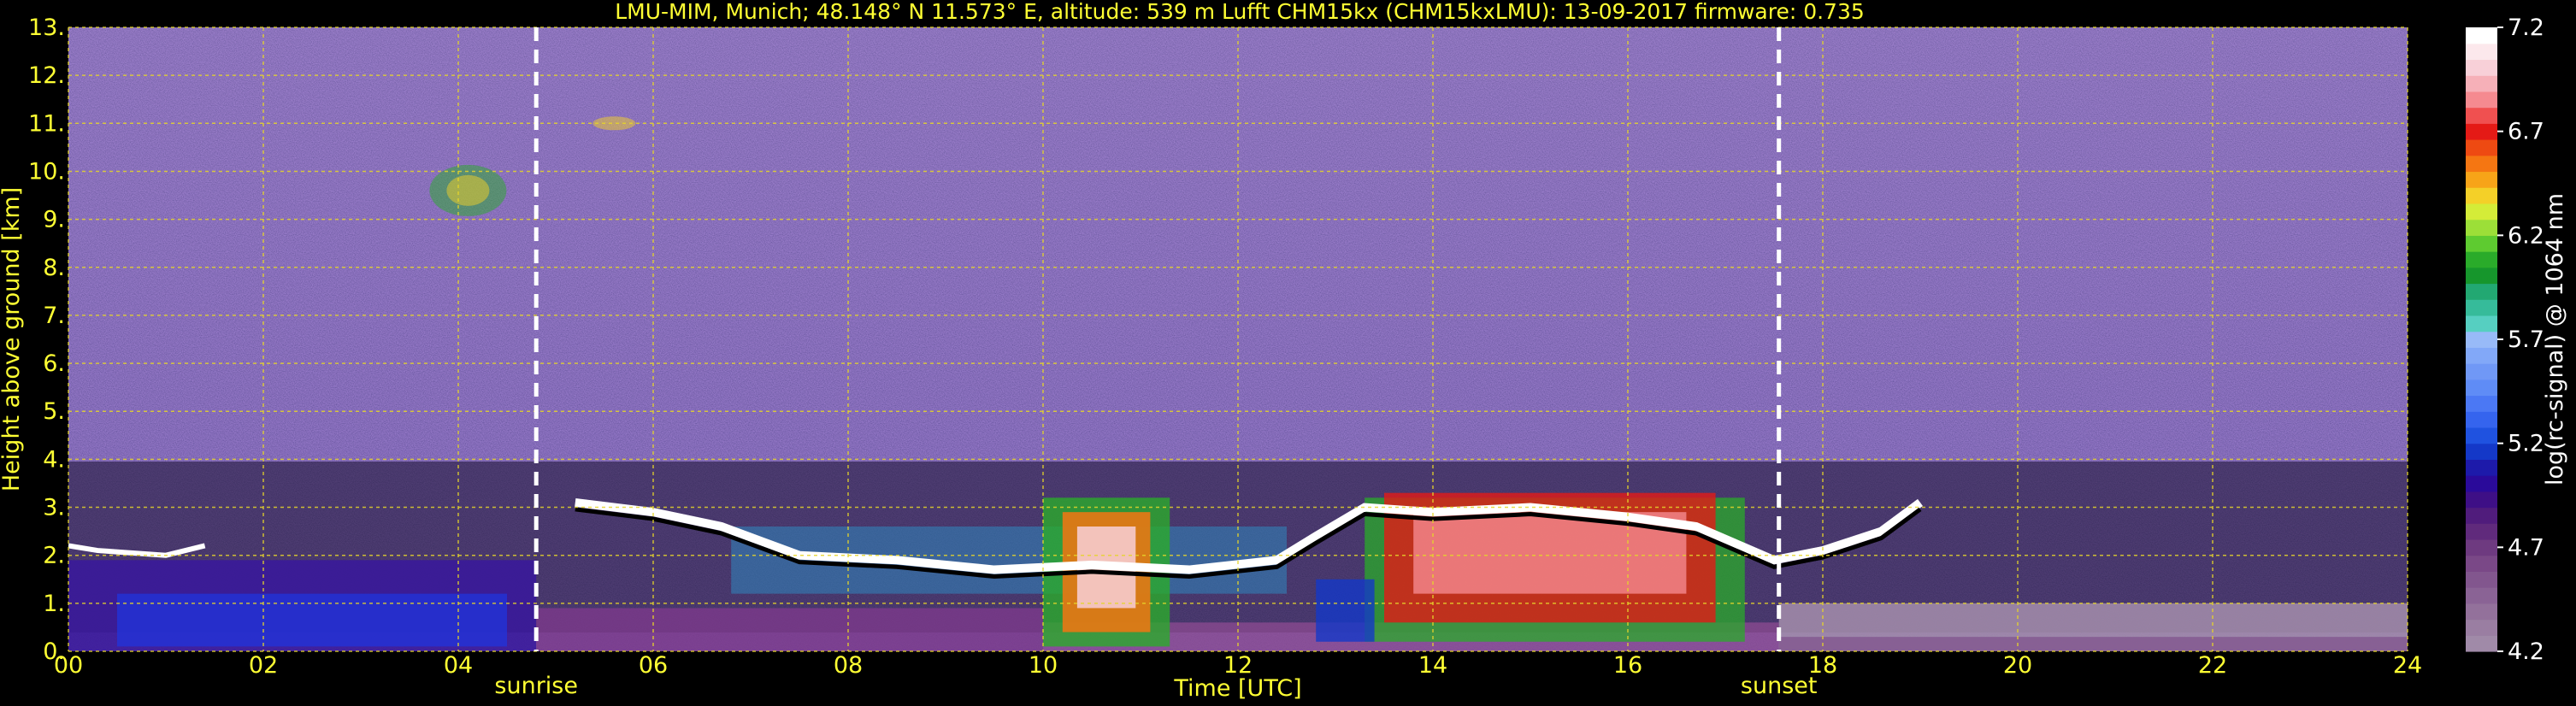  Describe the element at coordinates (2526, 651) in the screenshot. I see `colorbar-tick-label: 4.2` at that location.